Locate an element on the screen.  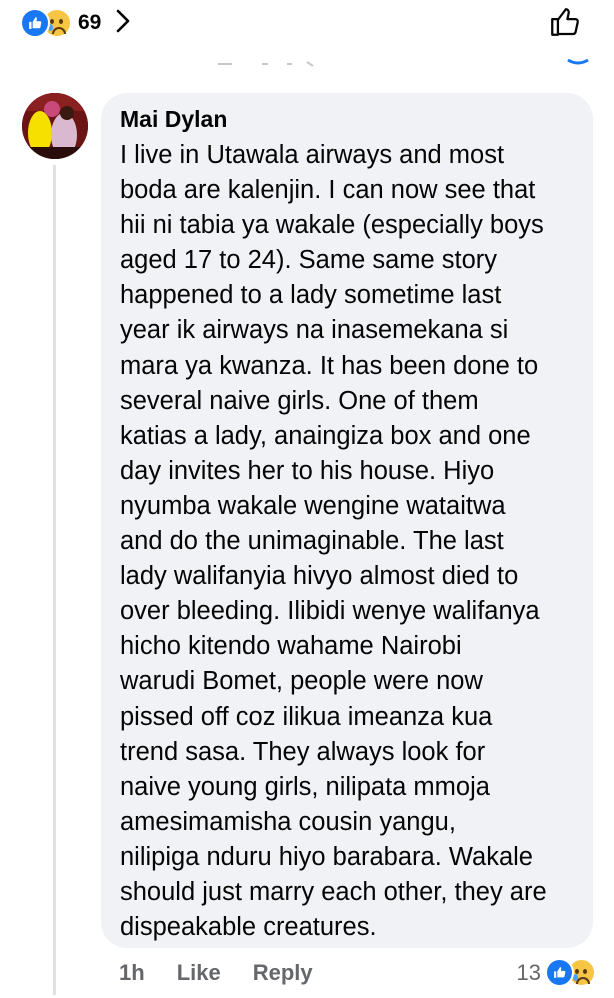
like-button: Like is located at coordinates (199, 973).